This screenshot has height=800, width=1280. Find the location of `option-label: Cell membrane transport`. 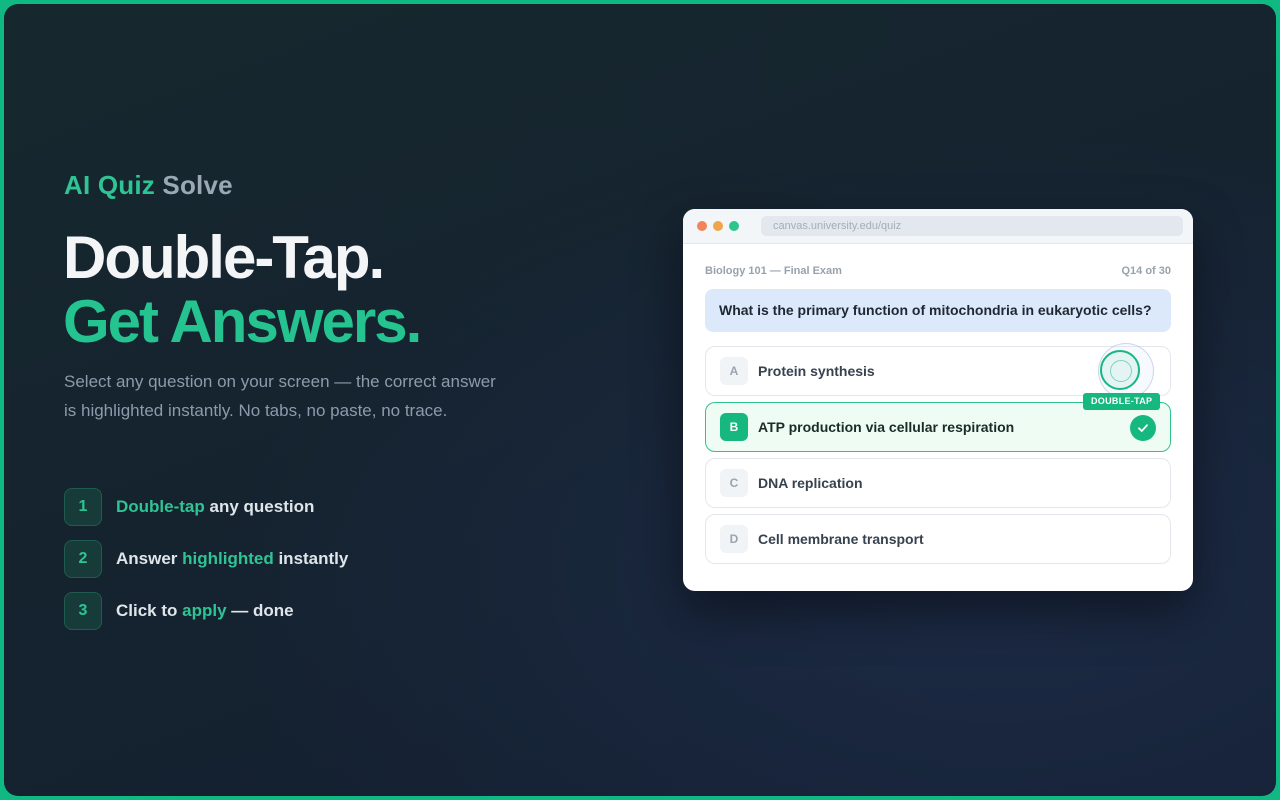

option-label: Cell membrane transport is located at coordinates (841, 539).